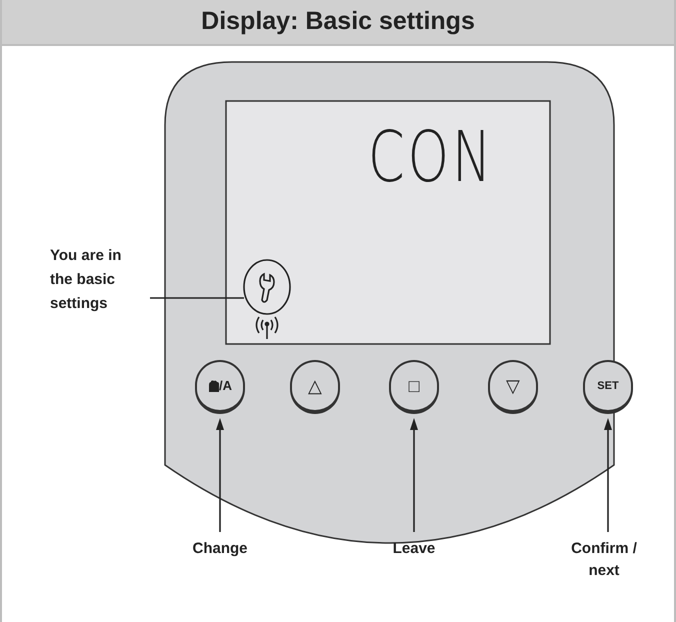 Image resolution: width=676 pixels, height=622 pixels. I want to click on wrench-icon, so click(267, 288).